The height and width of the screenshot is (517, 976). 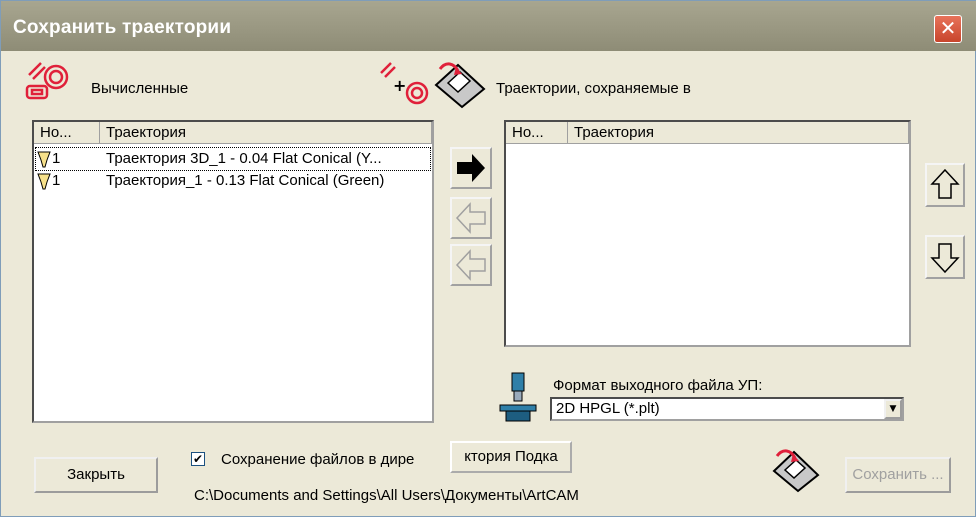 I want to click on window-title: Сохранить траектории, so click(x=122, y=27).